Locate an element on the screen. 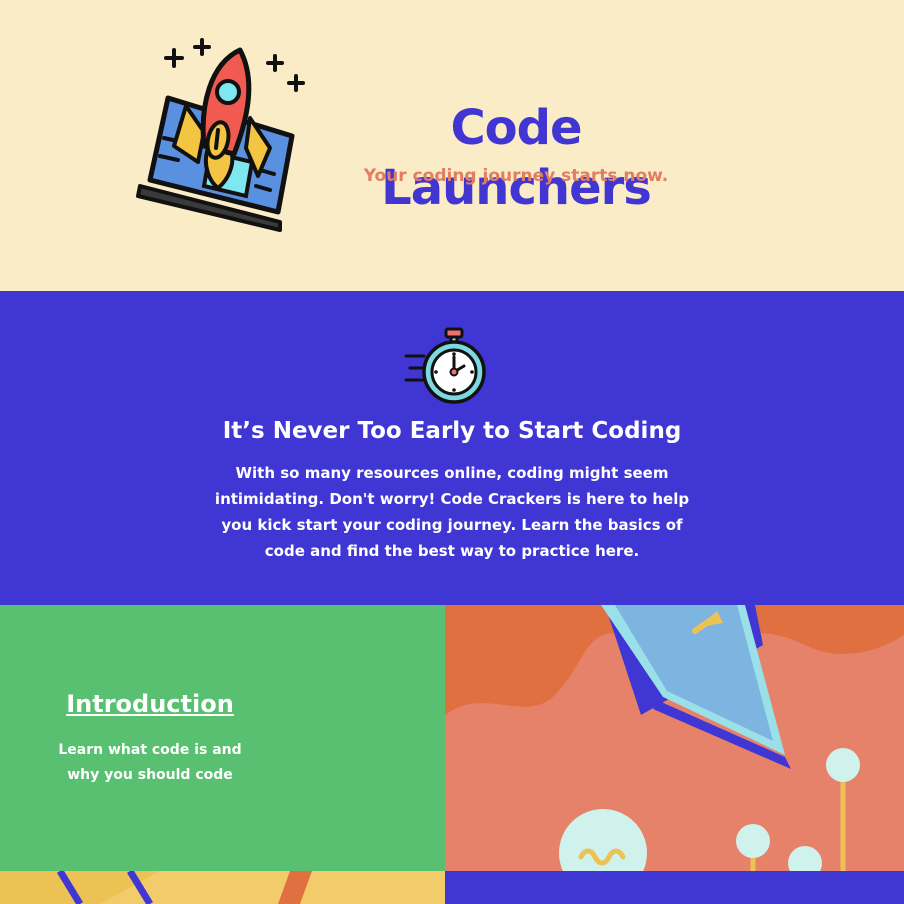  intro-heading: It’s Never Too Early to Start Coding is located at coordinates (452, 431).